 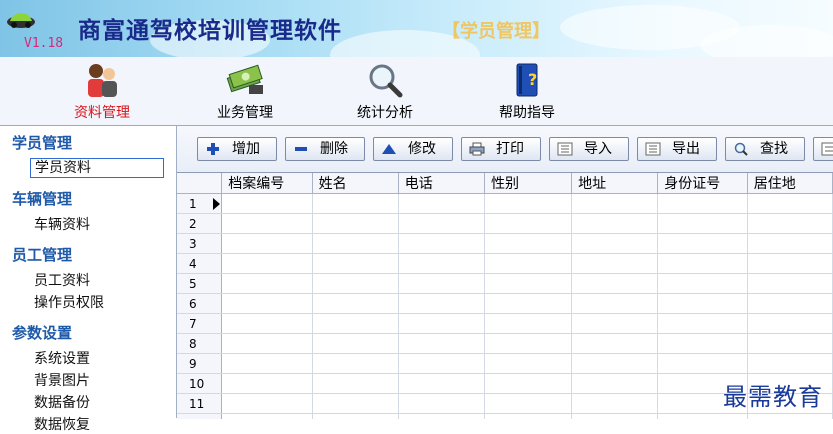 I want to click on nav-item-data-restore: 数据恢复, so click(x=62, y=424).